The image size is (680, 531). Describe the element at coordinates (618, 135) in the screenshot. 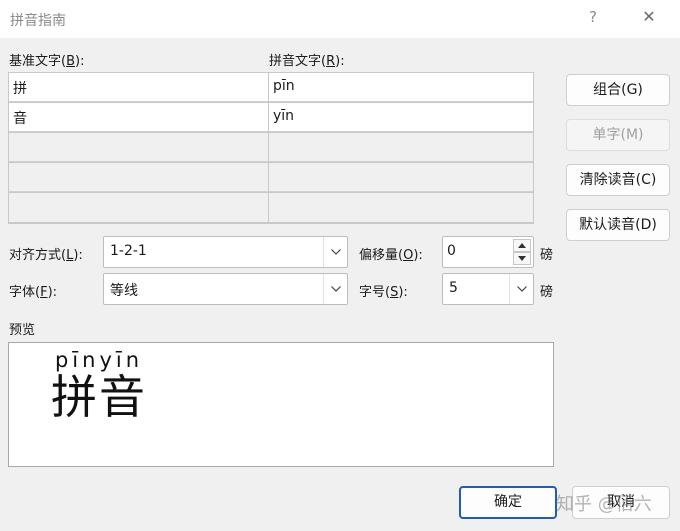

I see `single-char-button: 单字(M)` at that location.